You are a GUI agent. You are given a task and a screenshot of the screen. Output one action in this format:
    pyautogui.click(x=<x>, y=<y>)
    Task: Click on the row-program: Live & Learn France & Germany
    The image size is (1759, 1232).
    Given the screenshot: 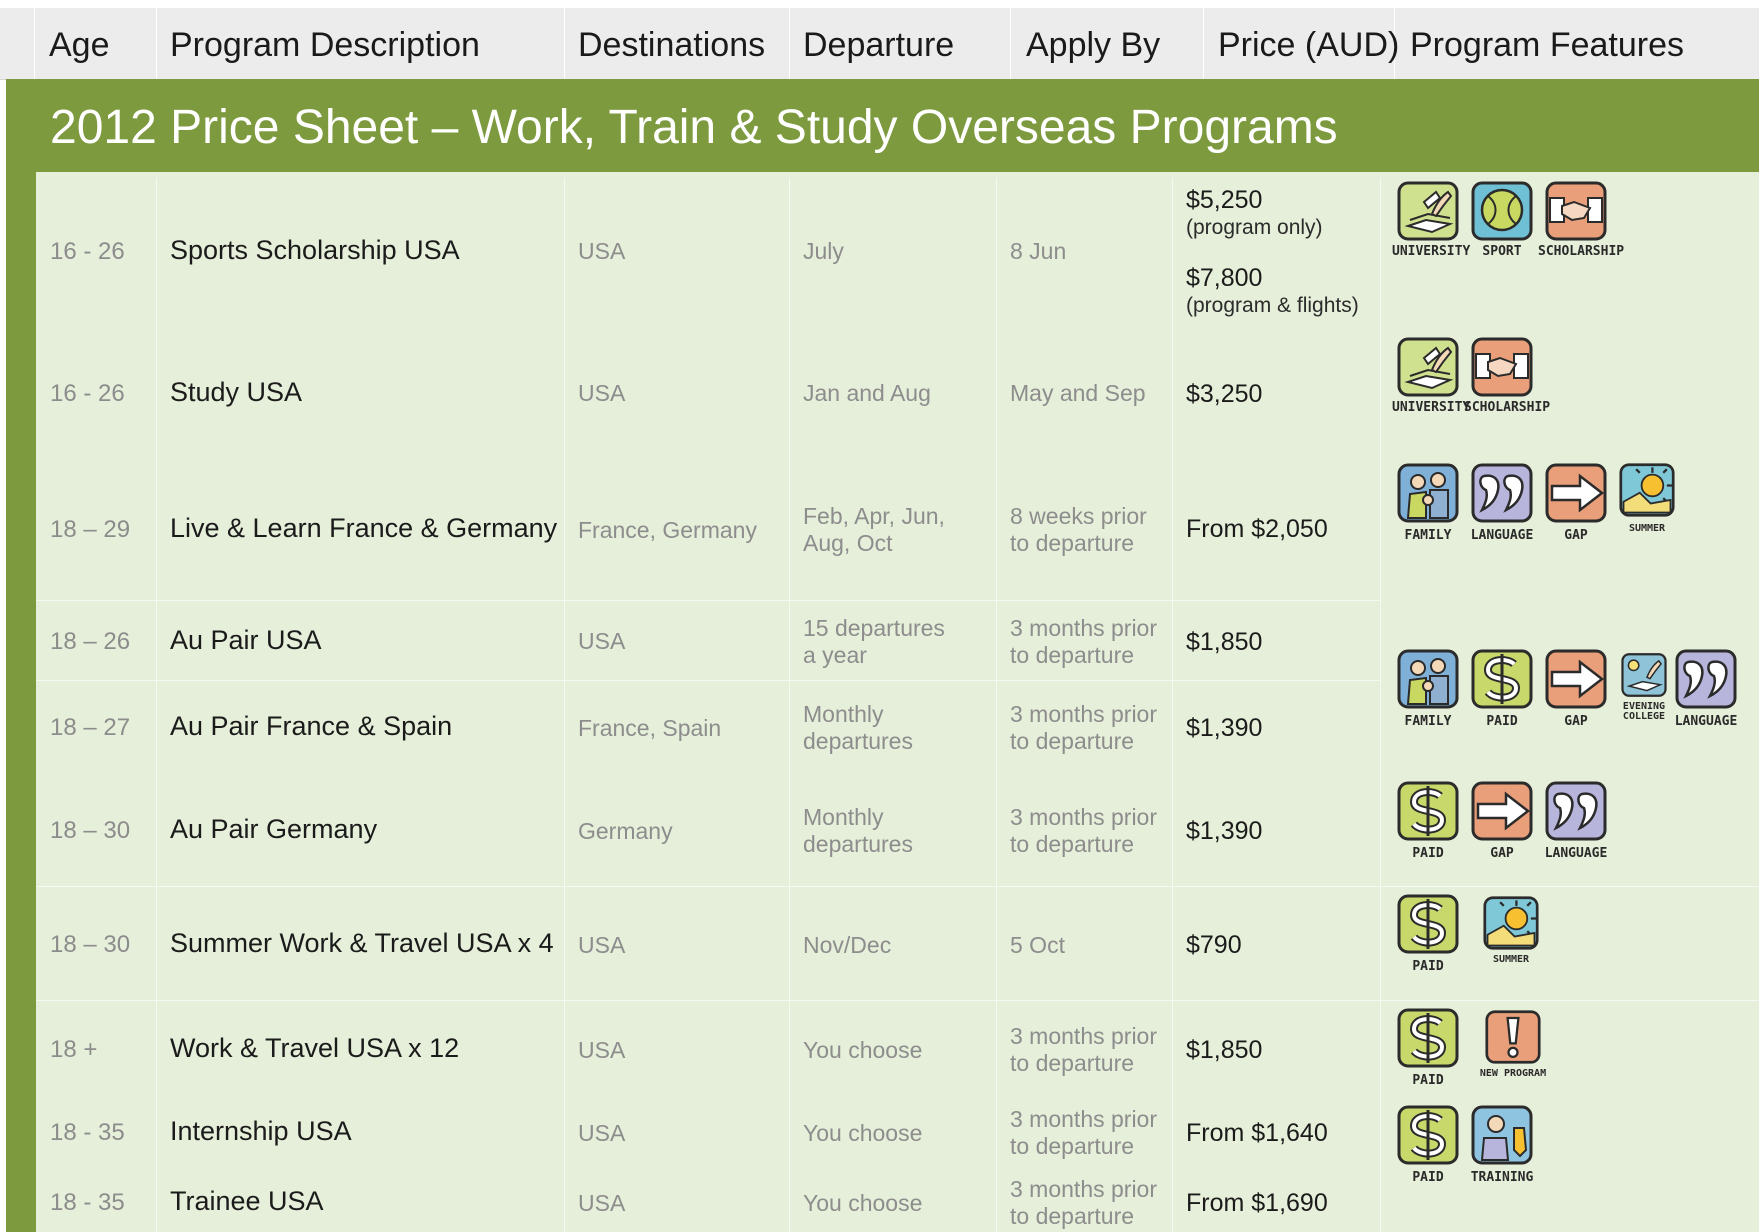 What is the action you would take?
    pyautogui.click(x=364, y=528)
    